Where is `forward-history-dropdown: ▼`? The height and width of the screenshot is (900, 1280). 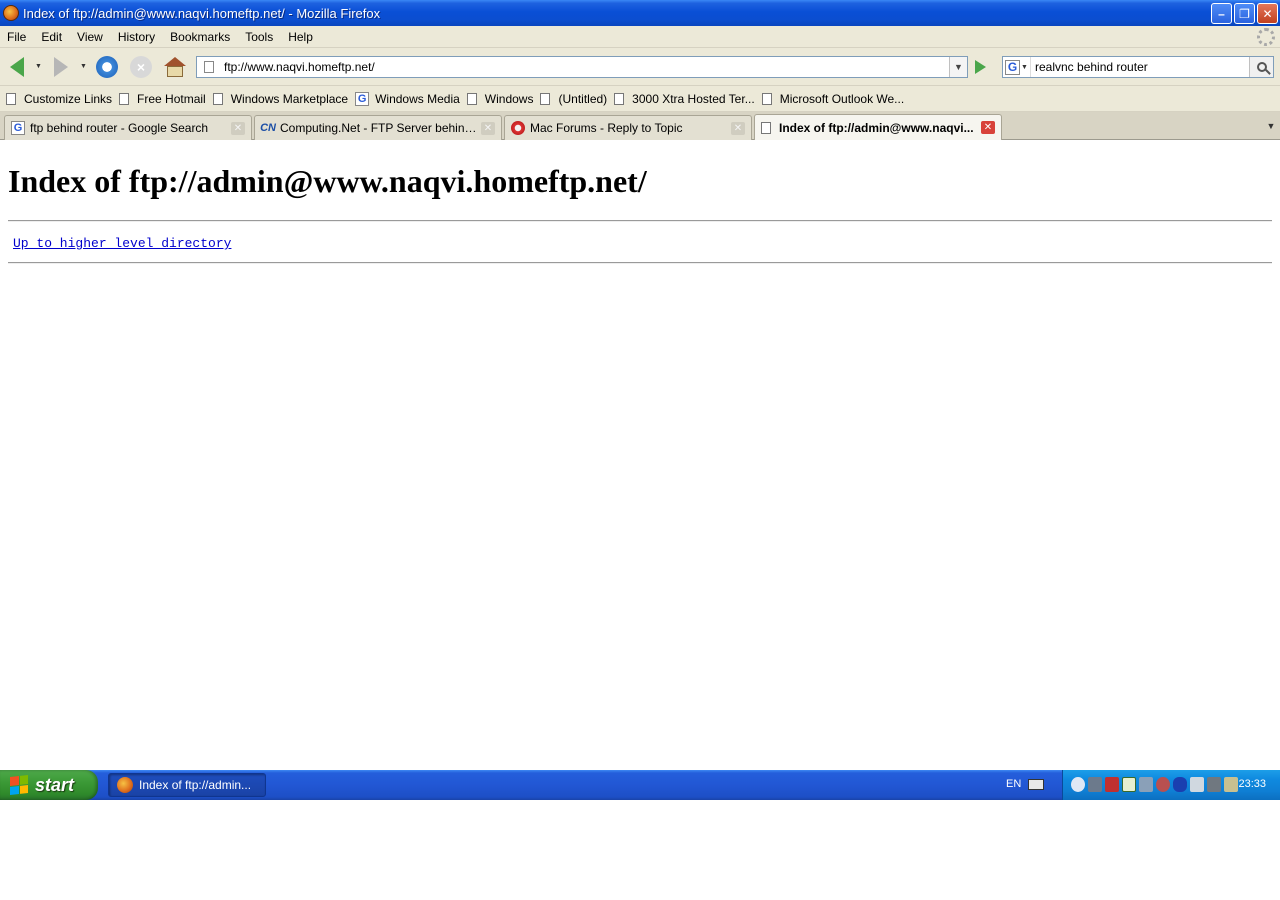 forward-history-dropdown: ▼ is located at coordinates (84, 67).